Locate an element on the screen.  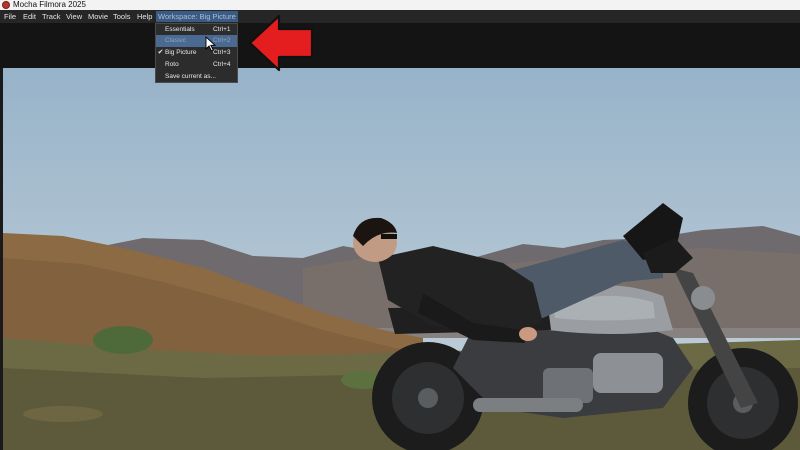
workspace-option-classic: Classic Ctrl+2 is located at coordinates (196, 41).